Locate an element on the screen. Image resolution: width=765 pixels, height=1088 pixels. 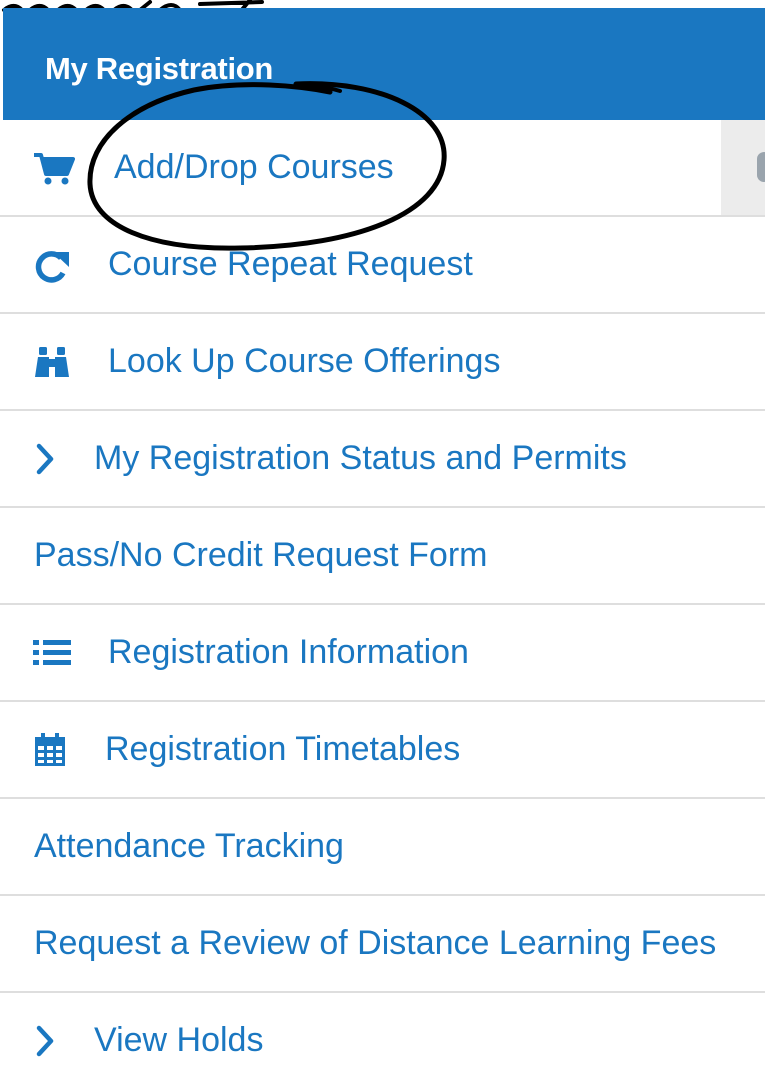
menu-item-course-repeat-request: Course Repeat Request is located at coordinates (382, 265).